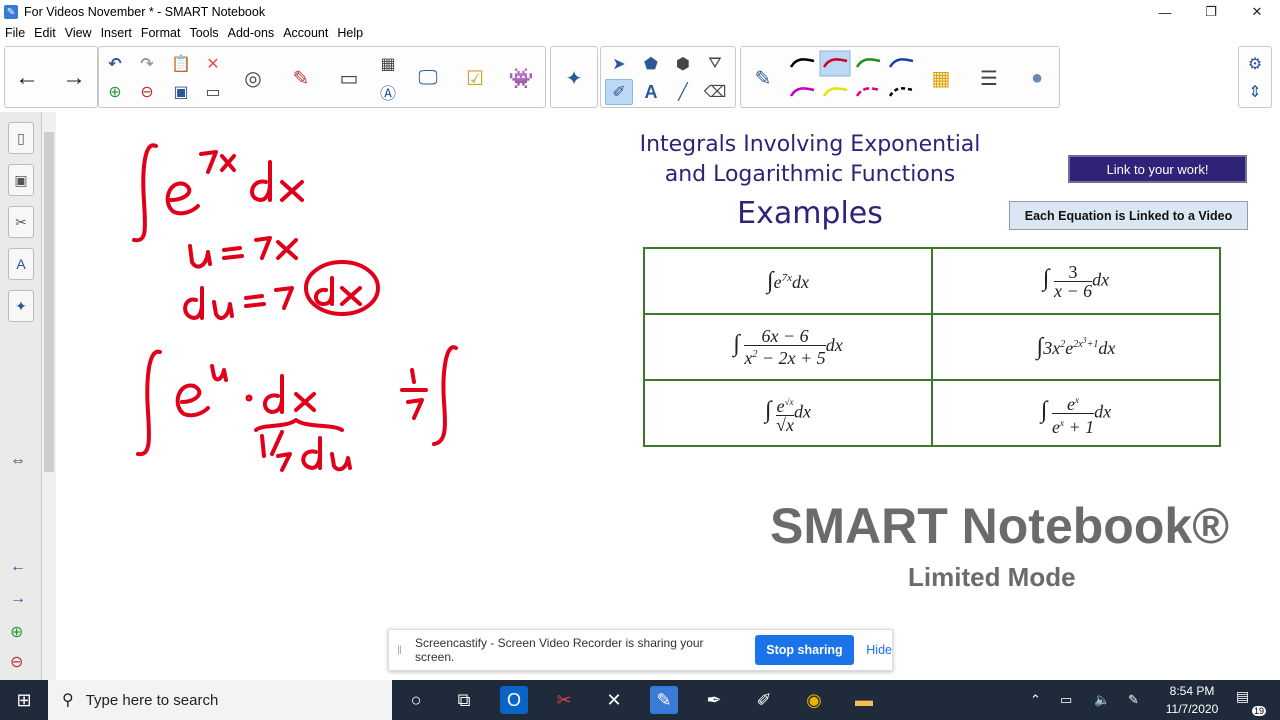 The height and width of the screenshot is (720, 1280). I want to click on vertical-scrollbar, so click(49, 396).